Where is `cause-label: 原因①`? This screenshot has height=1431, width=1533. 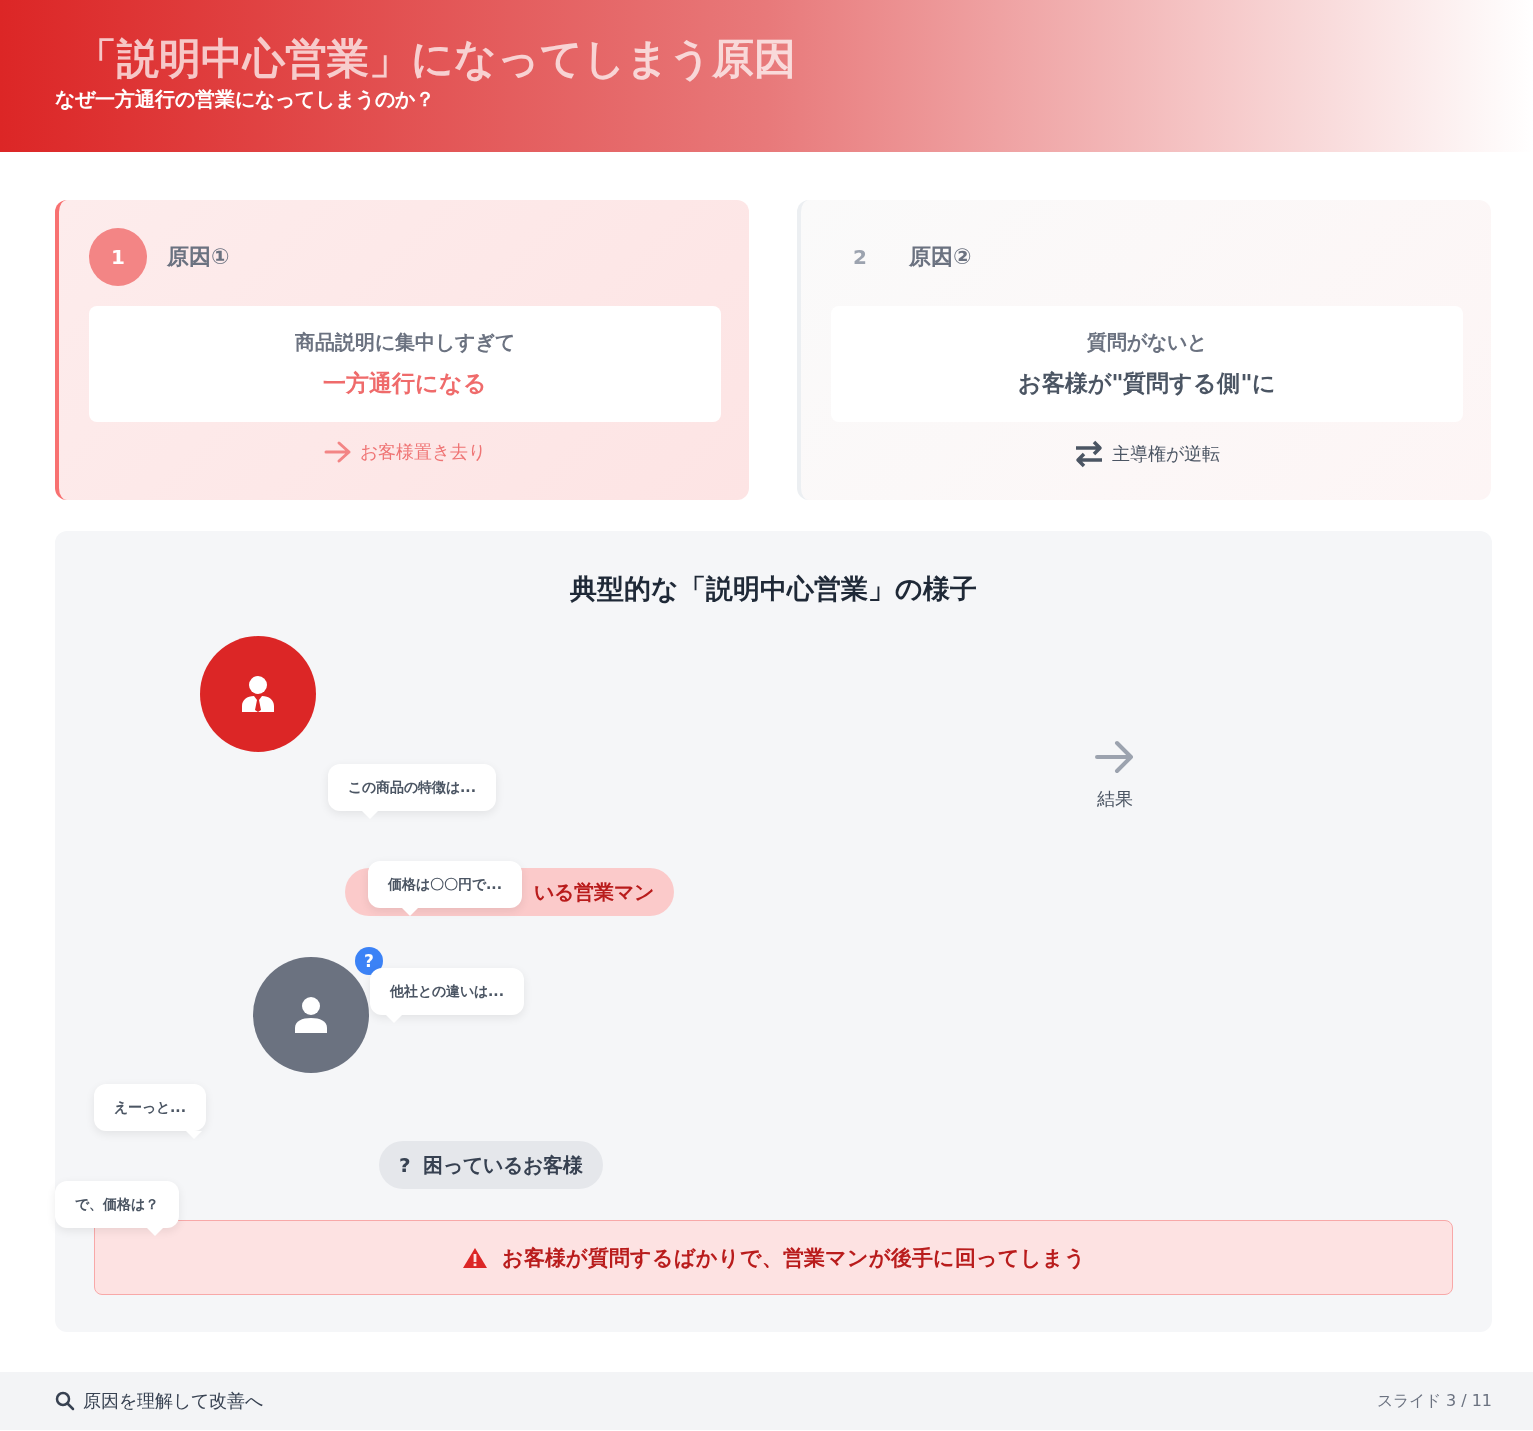 cause-label: 原因① is located at coordinates (198, 257).